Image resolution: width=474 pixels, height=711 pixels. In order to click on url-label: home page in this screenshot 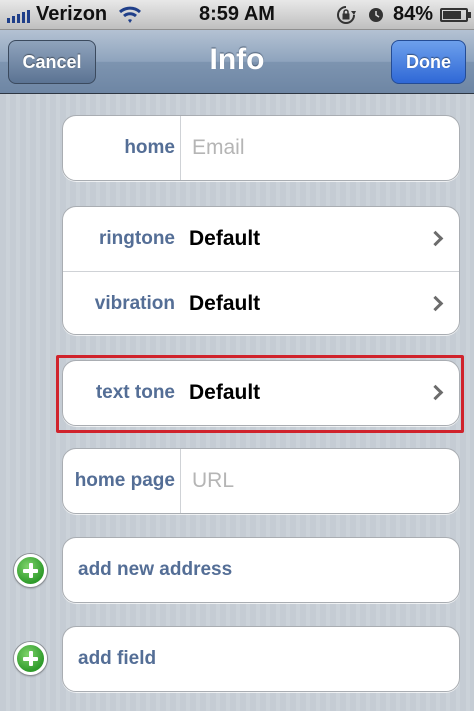, I will do `click(124, 480)`.